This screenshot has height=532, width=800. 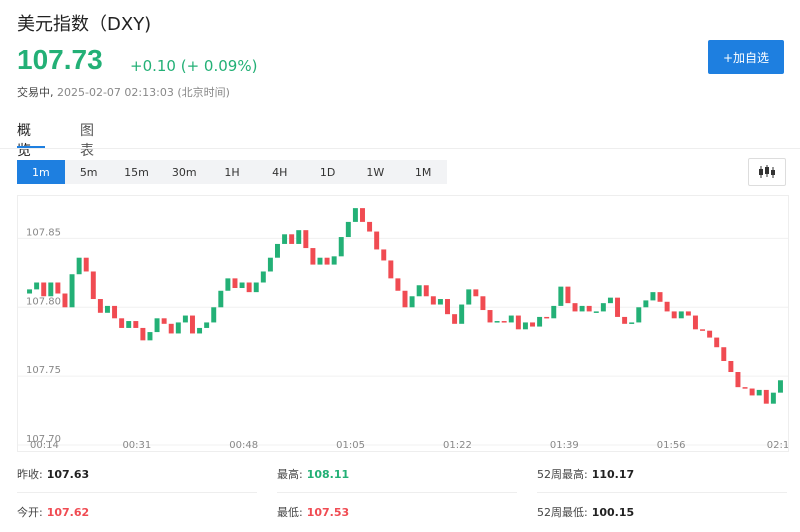 I want to click on interval-1m-button: 1m, so click(x=41, y=172).